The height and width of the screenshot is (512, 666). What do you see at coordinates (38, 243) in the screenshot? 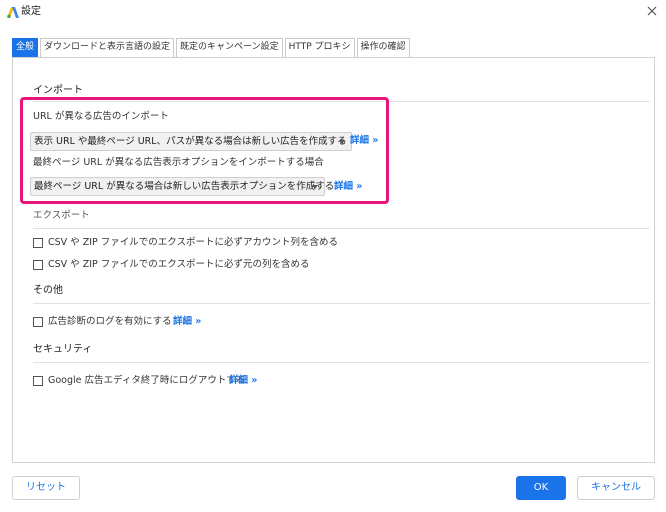
I see `include-account-column-checkbox` at bounding box center [38, 243].